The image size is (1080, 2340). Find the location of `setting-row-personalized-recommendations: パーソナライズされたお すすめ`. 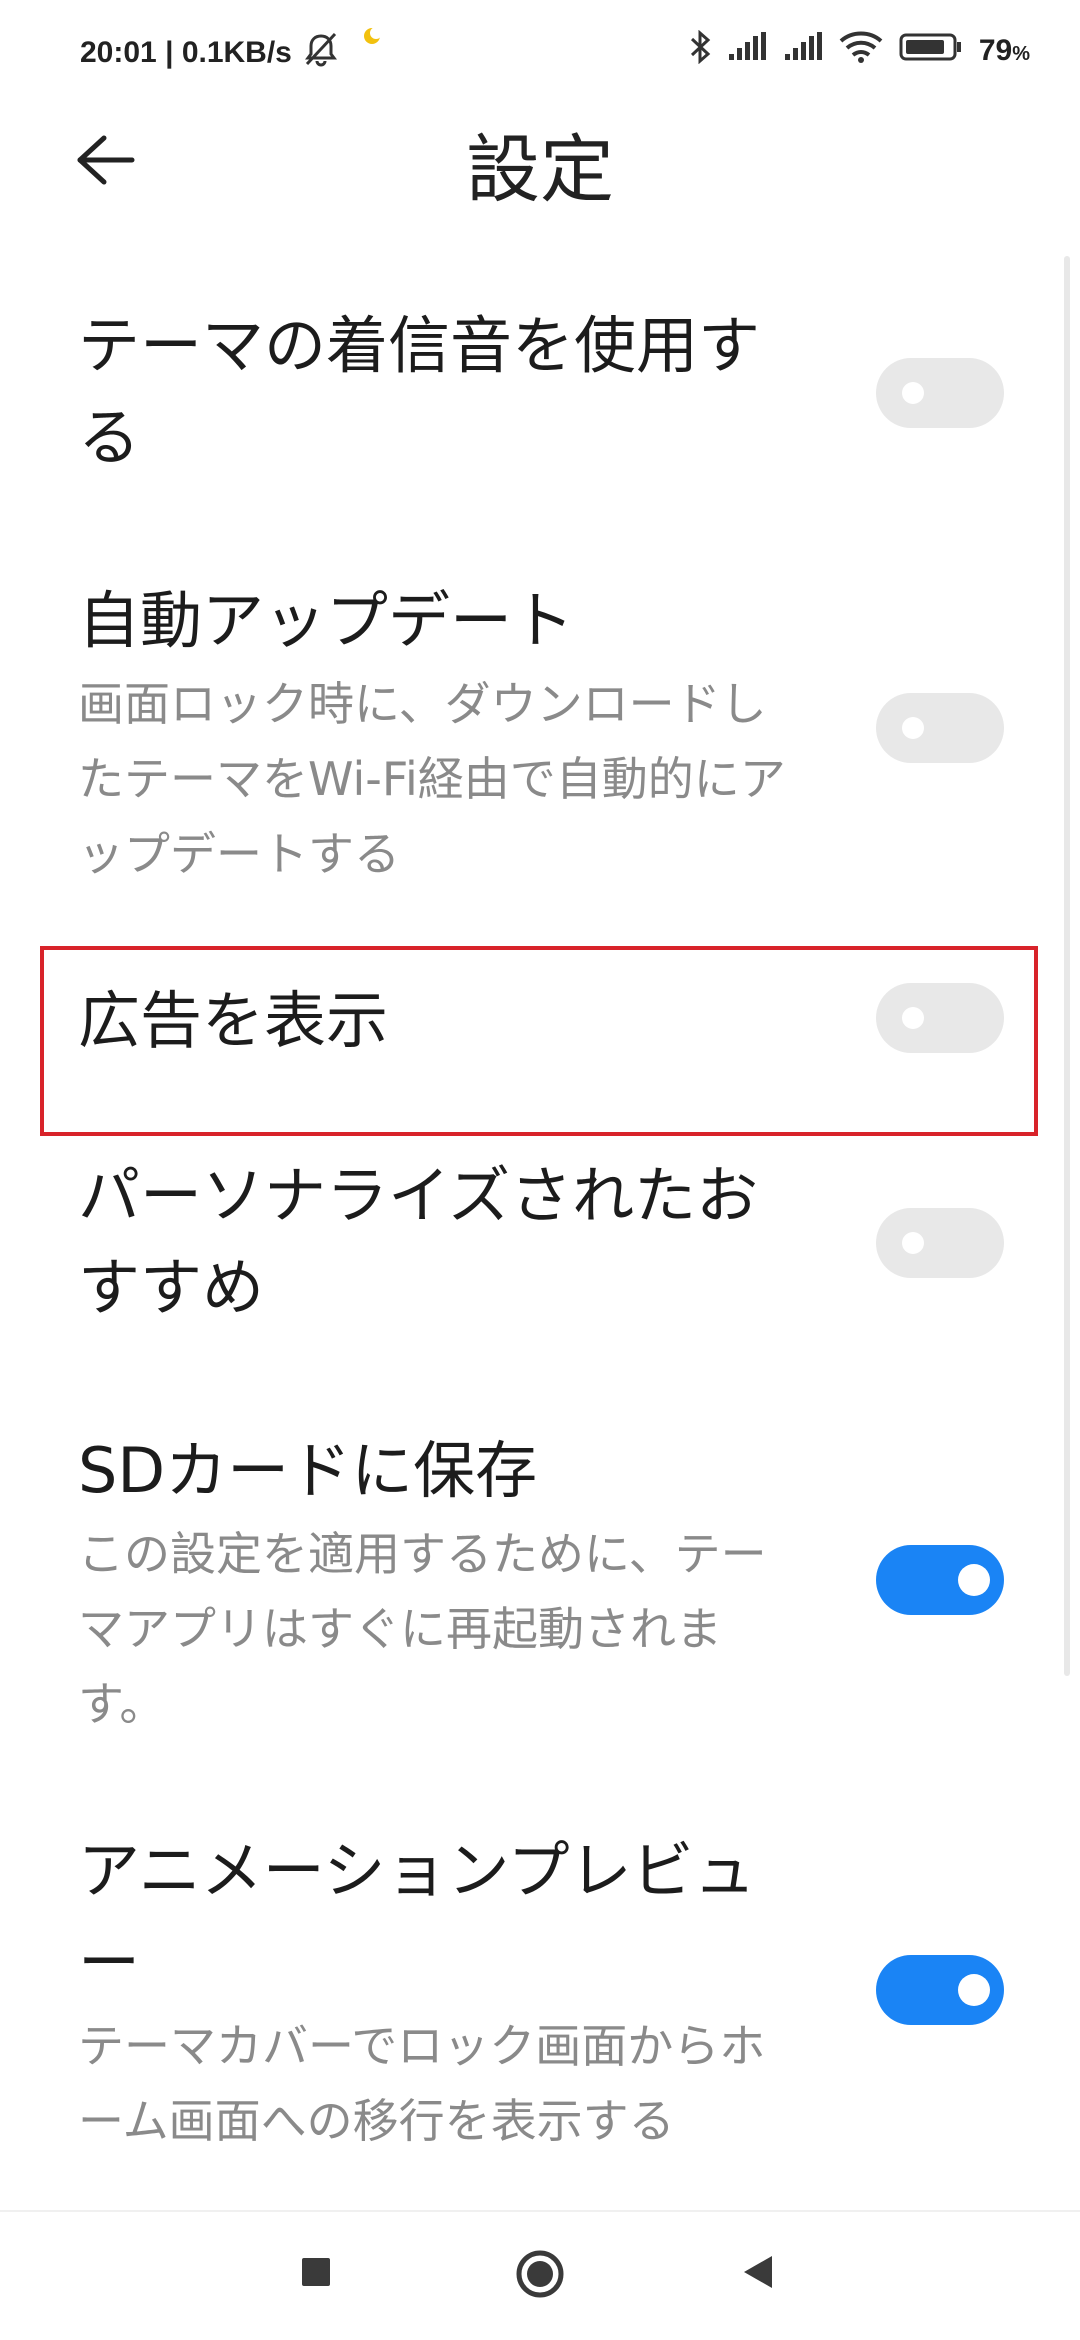

setting-row-personalized-recommendations: パーソナライズされたお すすめ is located at coordinates (540, 1250).